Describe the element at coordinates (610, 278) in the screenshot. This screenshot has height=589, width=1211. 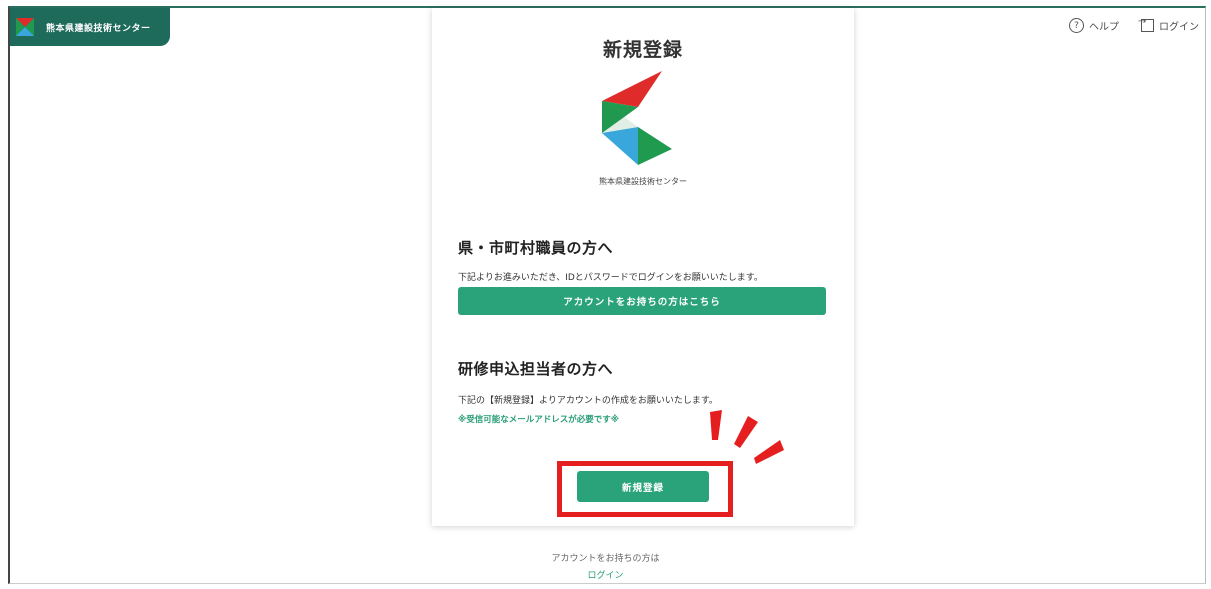
I see `staff-section-description: 下記よりお進みいただき、IDとパスワードでログインをお願いいたします。` at that location.